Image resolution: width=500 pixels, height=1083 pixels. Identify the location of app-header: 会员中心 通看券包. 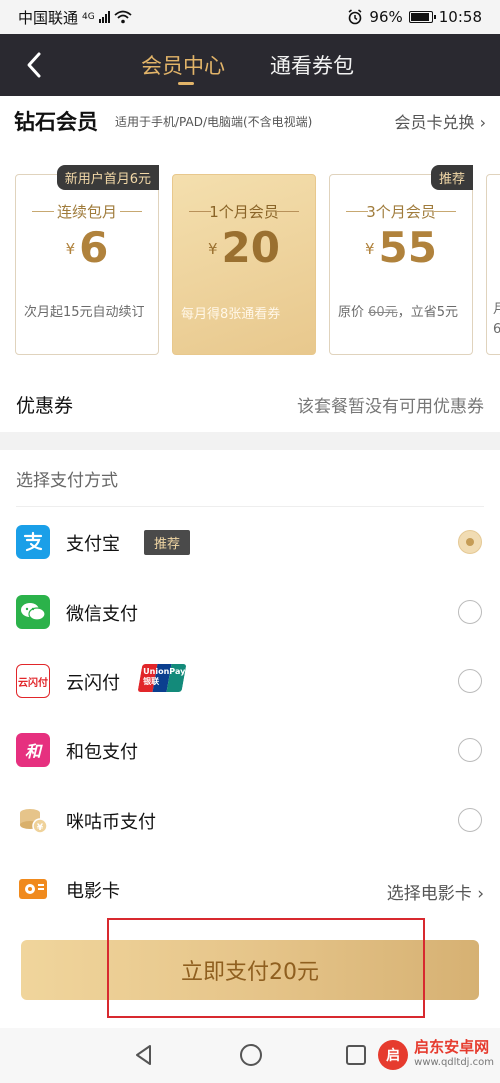
(250, 65).